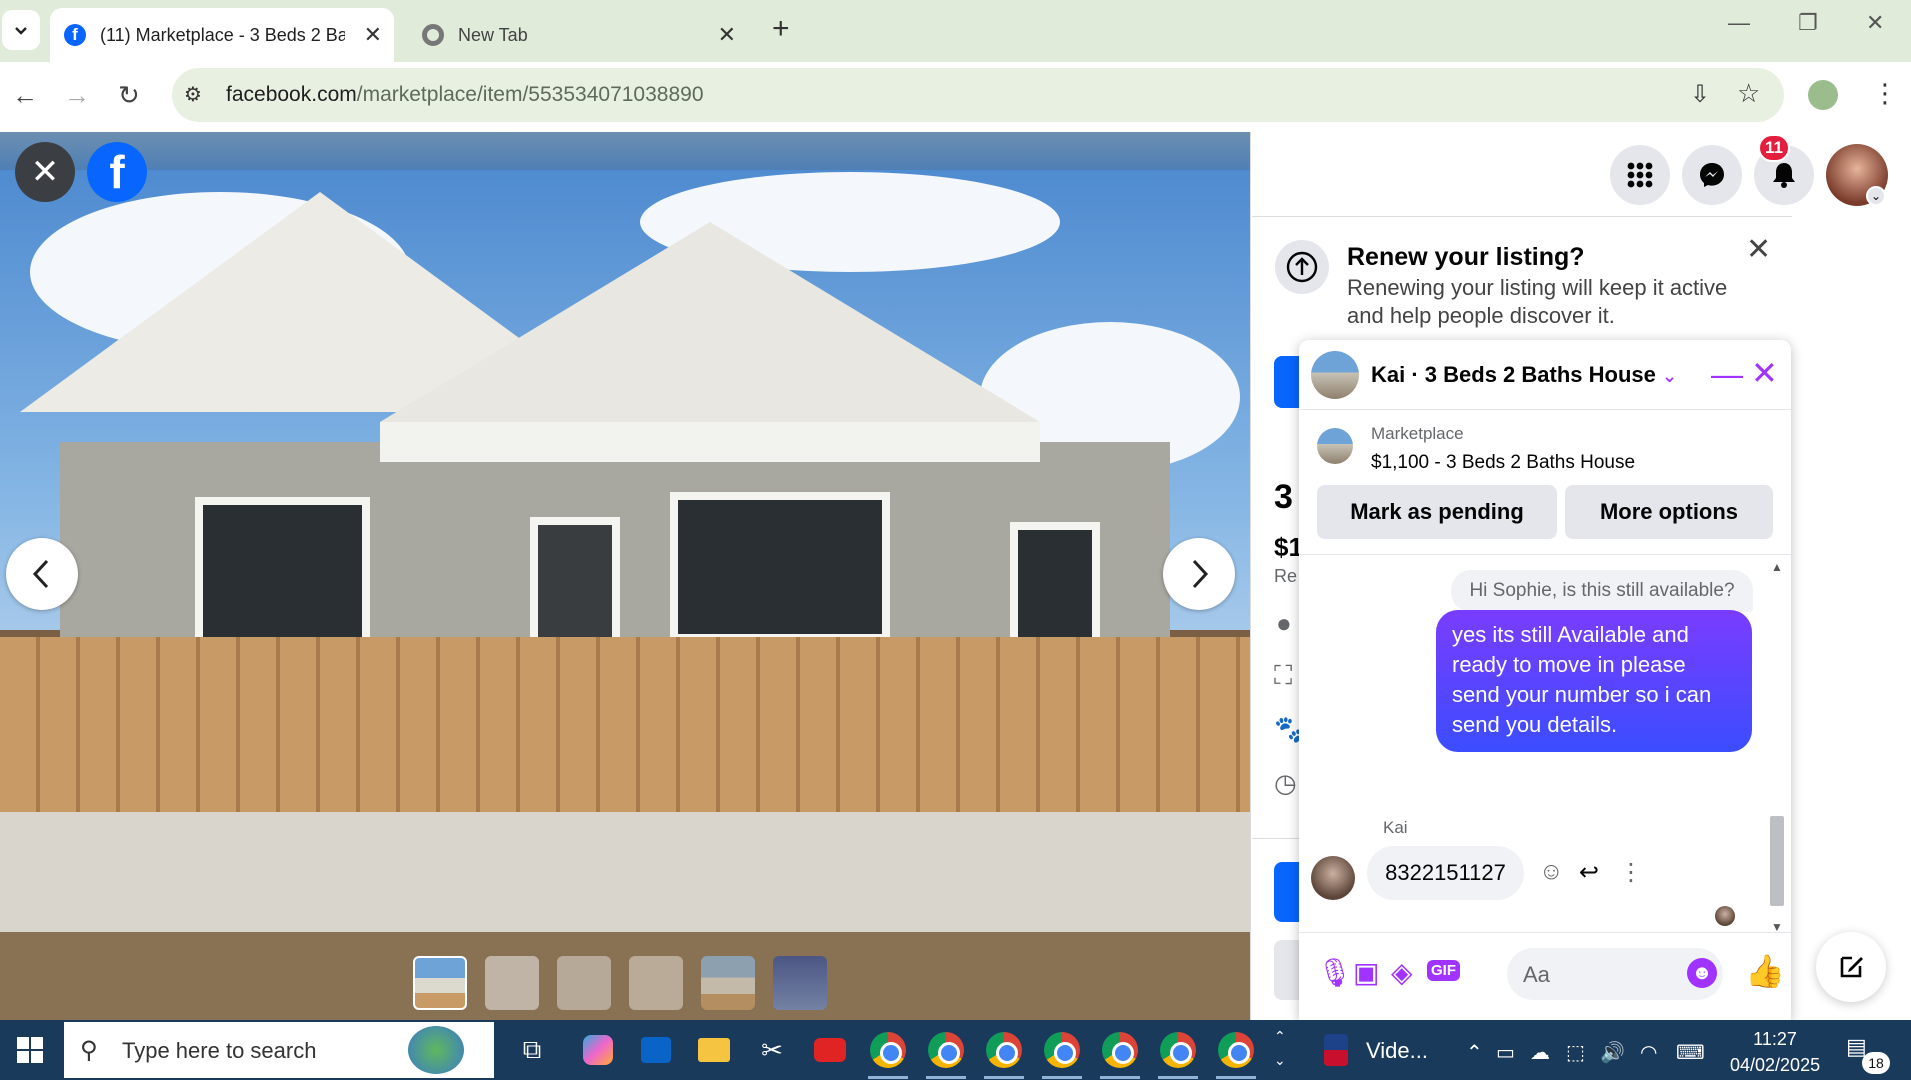 This screenshot has height=1080, width=1911. Describe the element at coordinates (1551, 872) in the screenshot. I see `react-smiley-icon: ☺` at that location.